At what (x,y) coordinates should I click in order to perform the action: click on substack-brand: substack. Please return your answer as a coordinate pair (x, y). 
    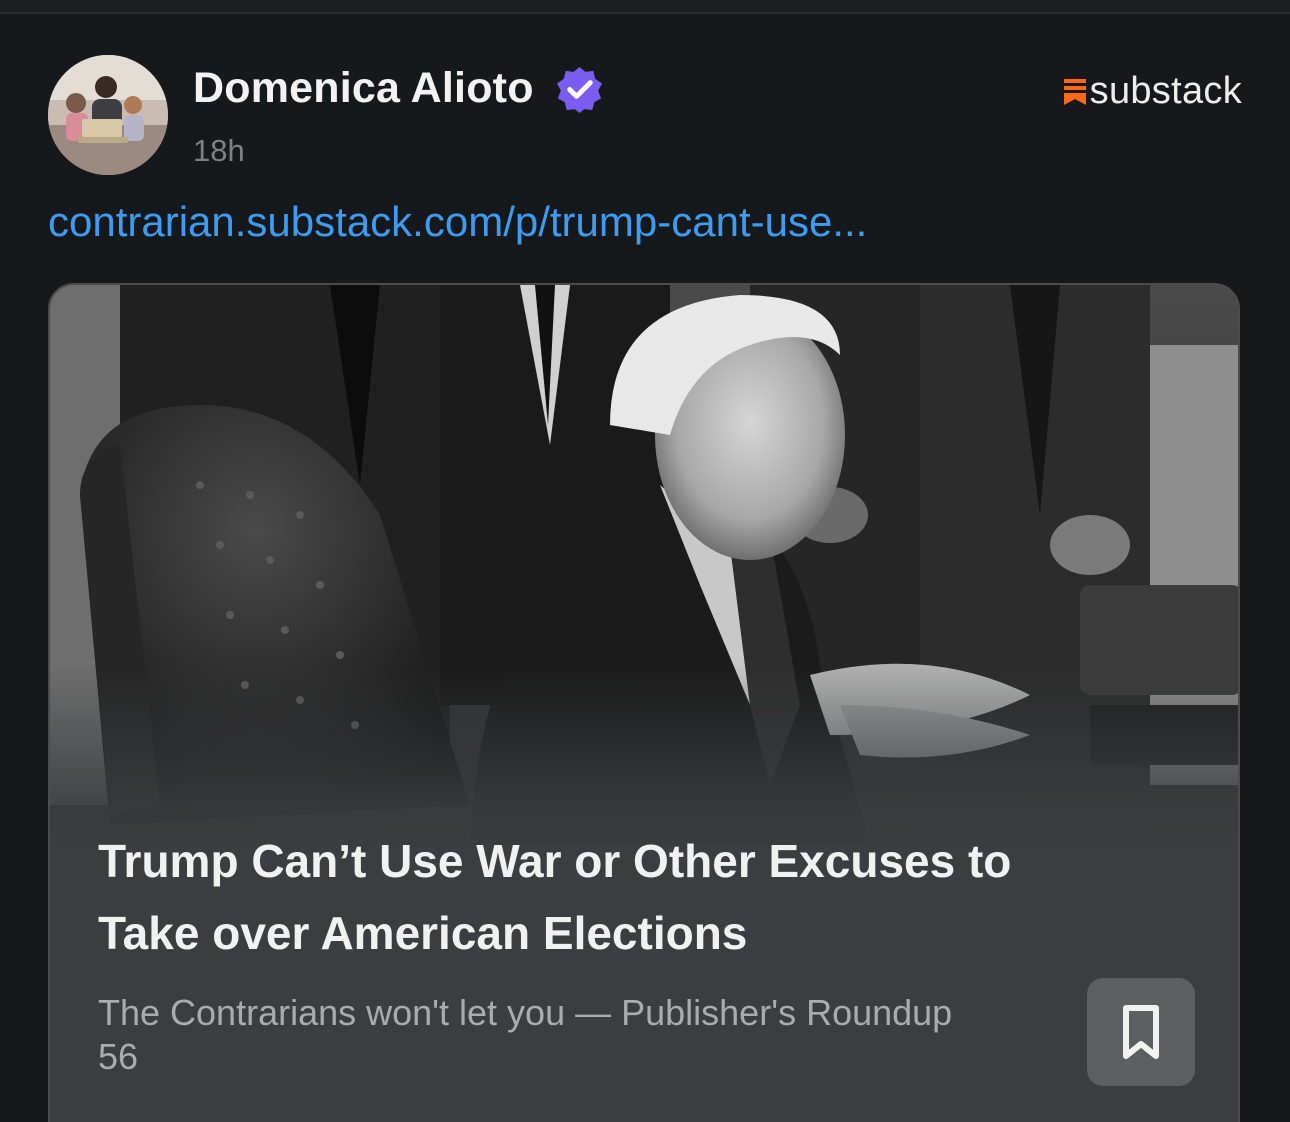
    Looking at the image, I should click on (1152, 91).